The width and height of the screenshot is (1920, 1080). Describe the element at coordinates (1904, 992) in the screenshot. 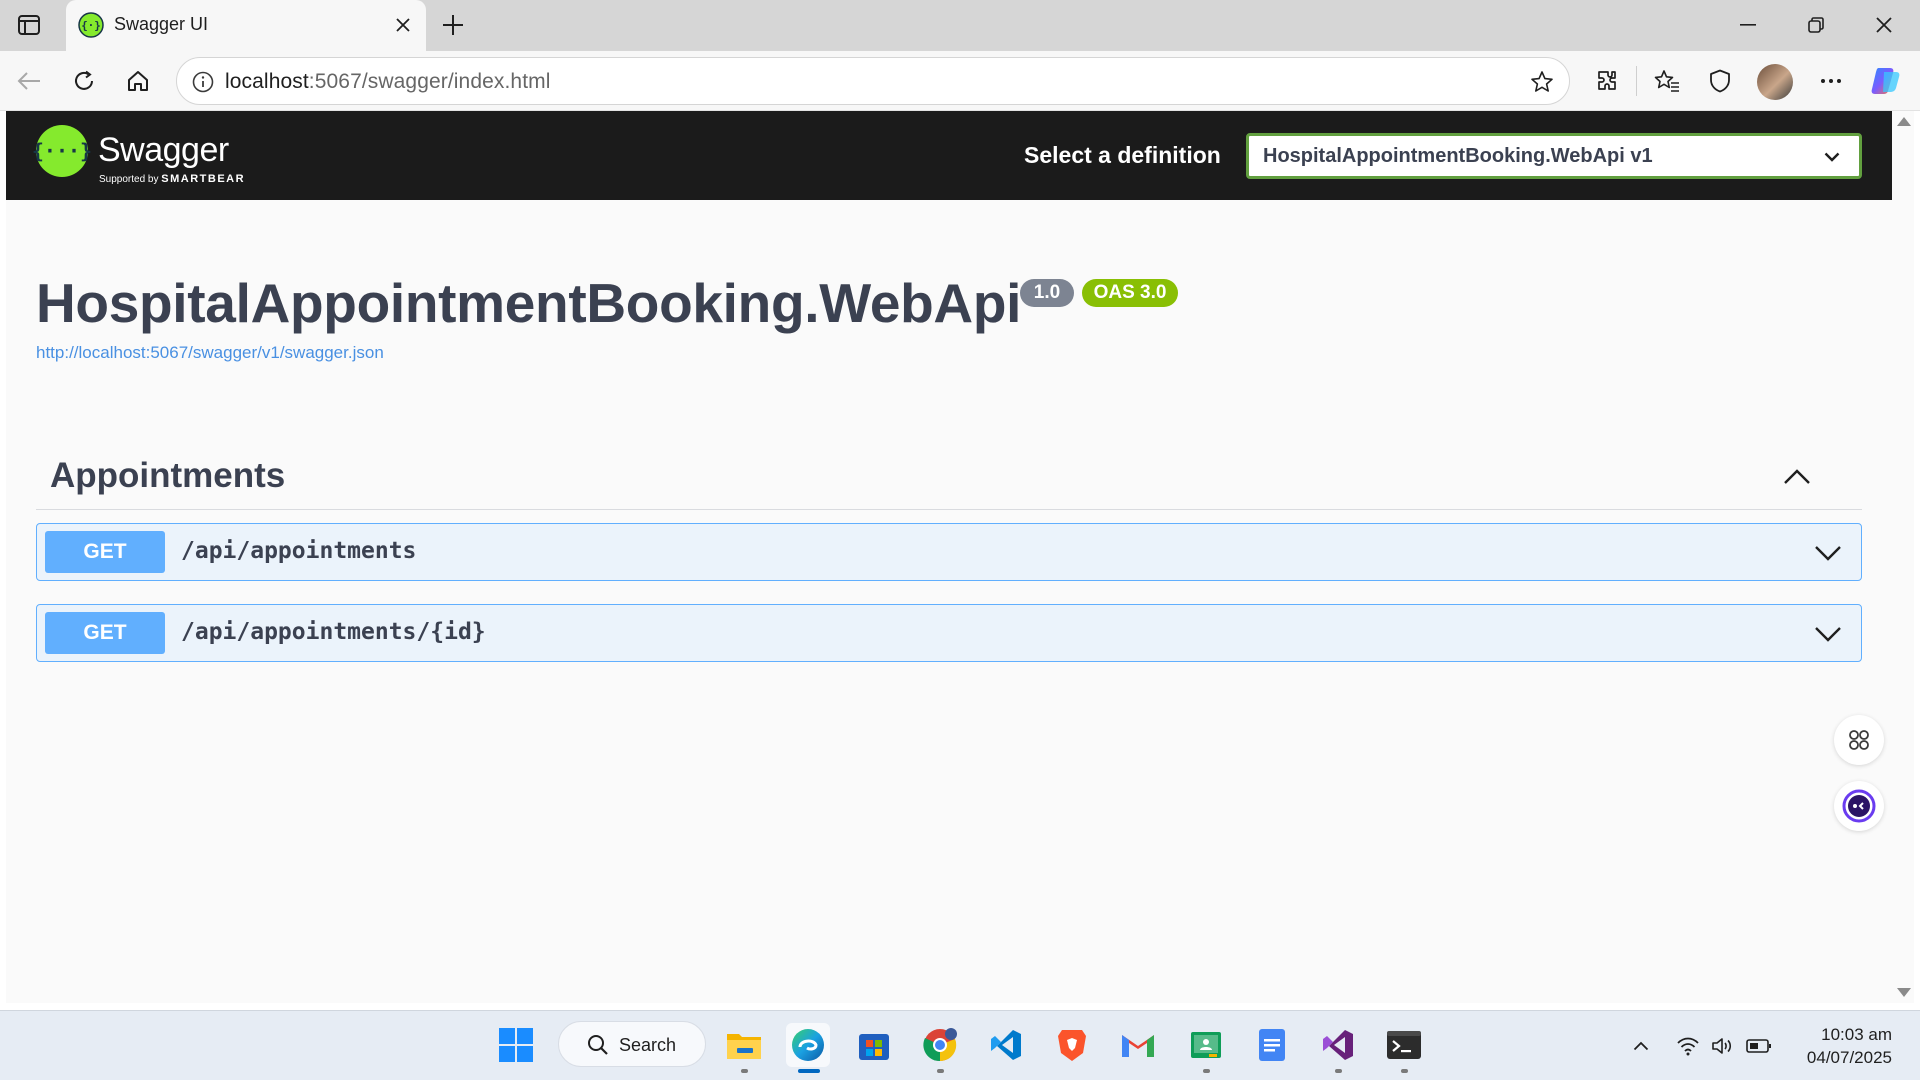

I see `scroll-down-icon` at that location.